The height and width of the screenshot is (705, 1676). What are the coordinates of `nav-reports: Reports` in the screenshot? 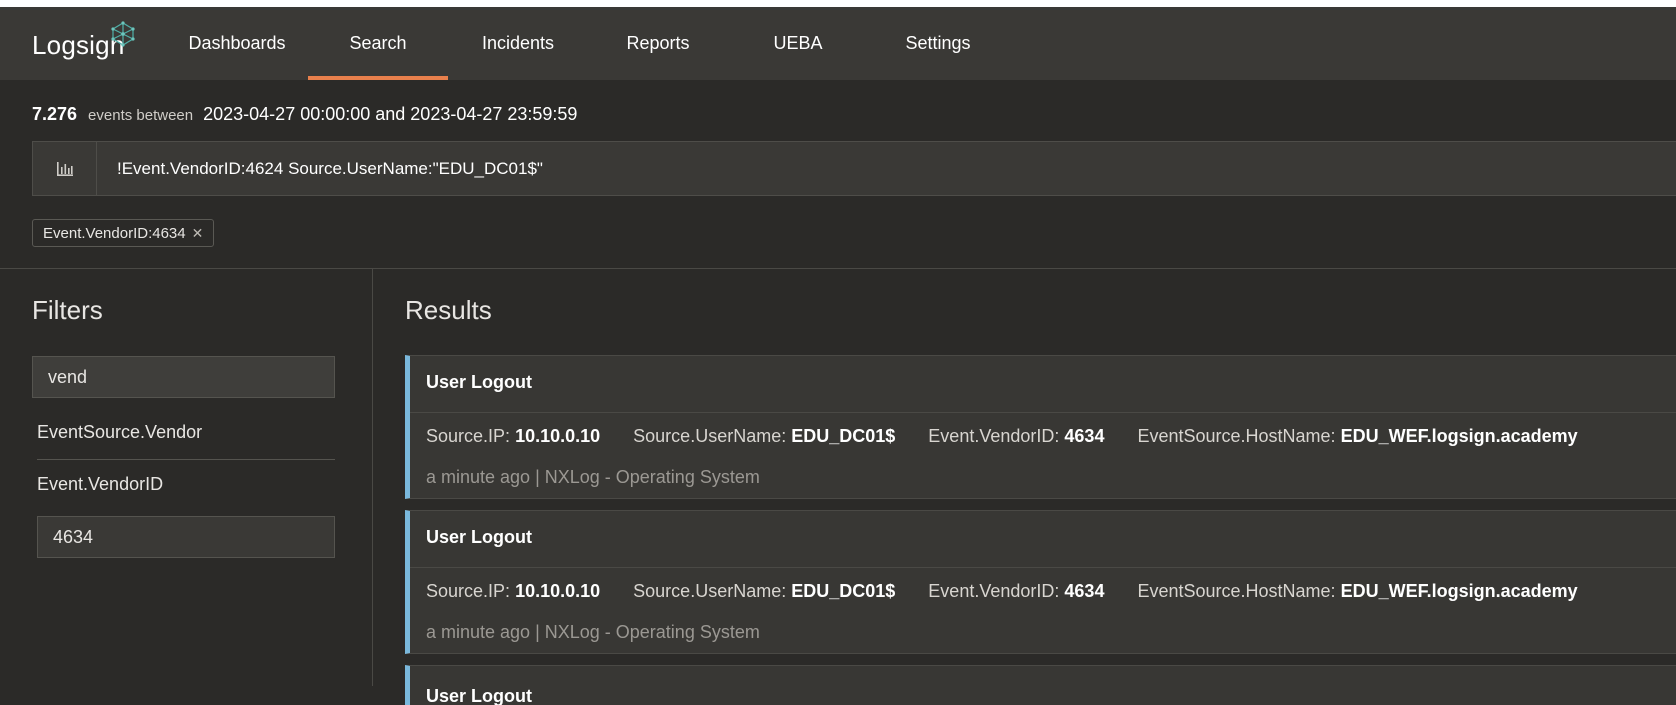 It's located at (658, 43).